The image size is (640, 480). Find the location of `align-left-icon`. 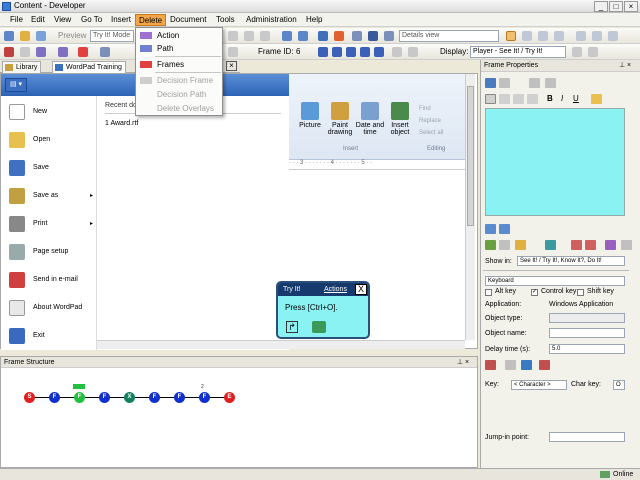

align-left-icon is located at coordinates (490, 99).